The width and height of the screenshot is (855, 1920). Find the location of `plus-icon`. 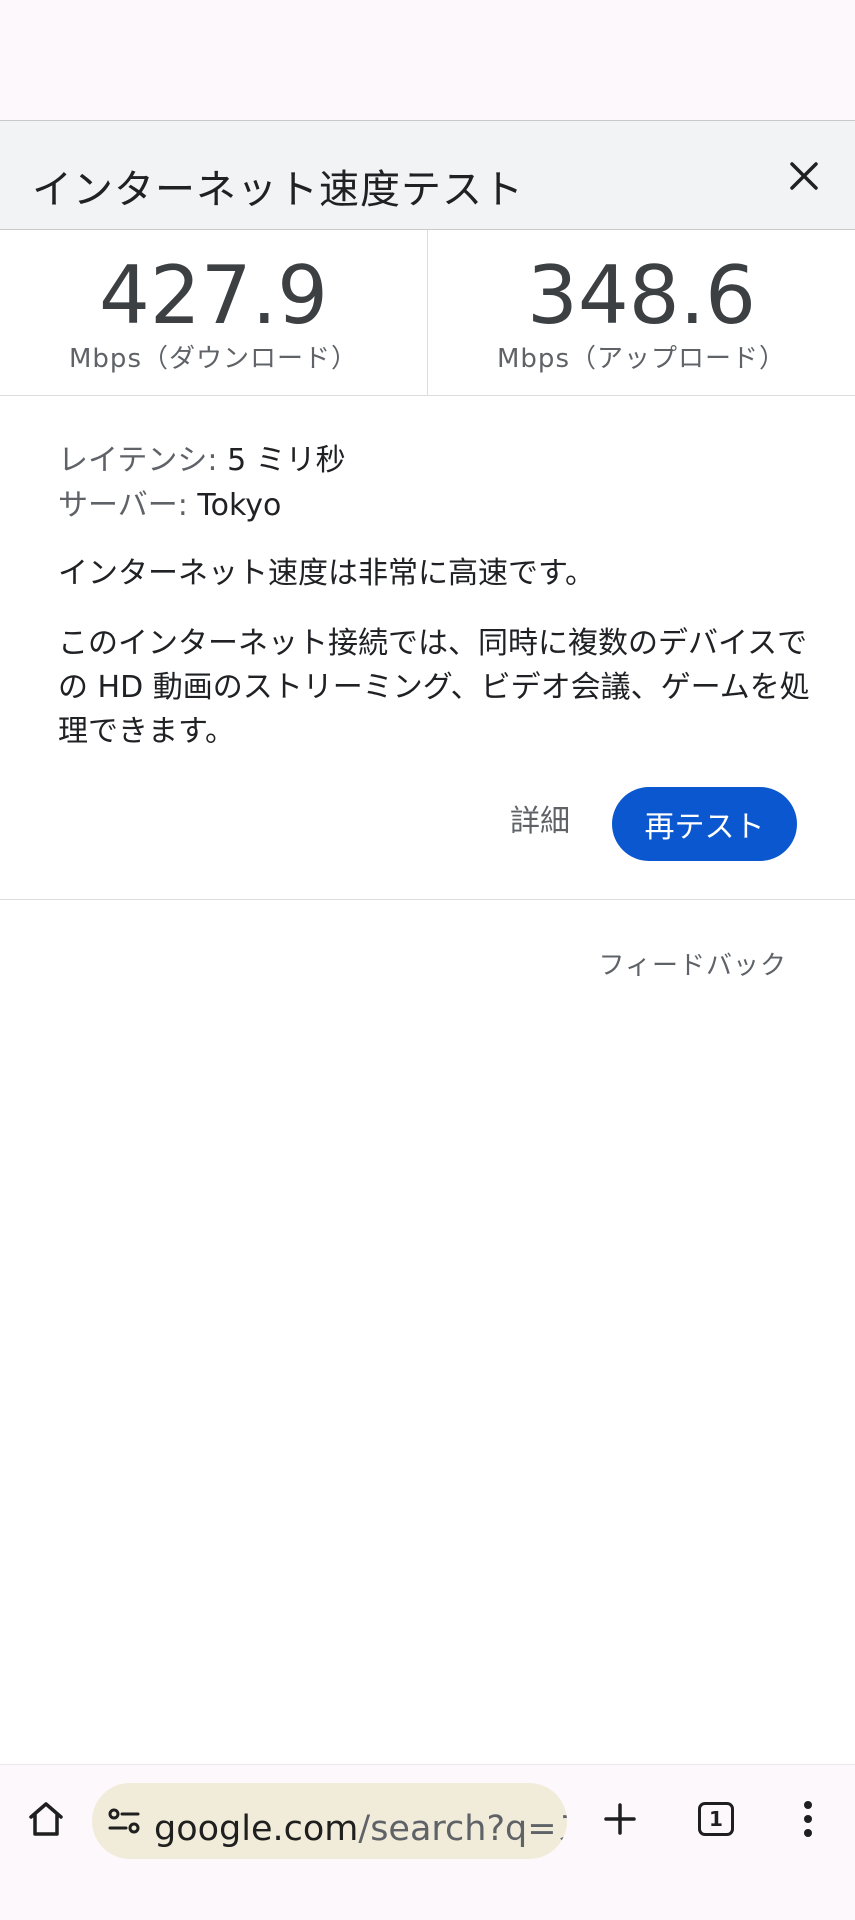

plus-icon is located at coordinates (620, 1819).